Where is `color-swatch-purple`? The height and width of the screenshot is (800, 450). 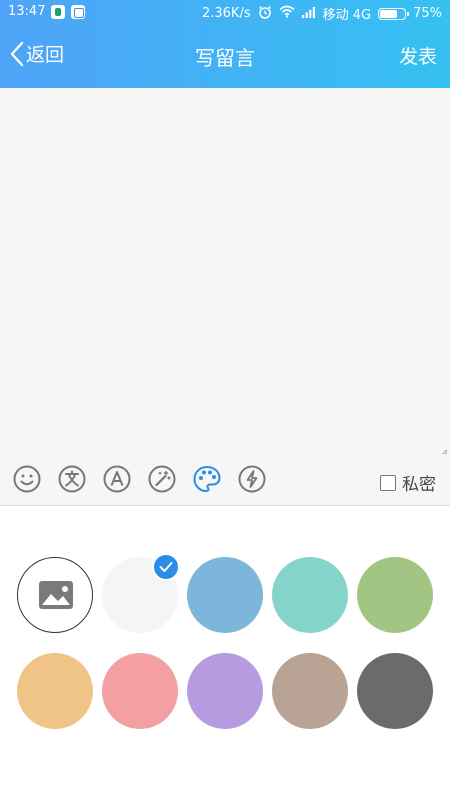 color-swatch-purple is located at coordinates (225, 691).